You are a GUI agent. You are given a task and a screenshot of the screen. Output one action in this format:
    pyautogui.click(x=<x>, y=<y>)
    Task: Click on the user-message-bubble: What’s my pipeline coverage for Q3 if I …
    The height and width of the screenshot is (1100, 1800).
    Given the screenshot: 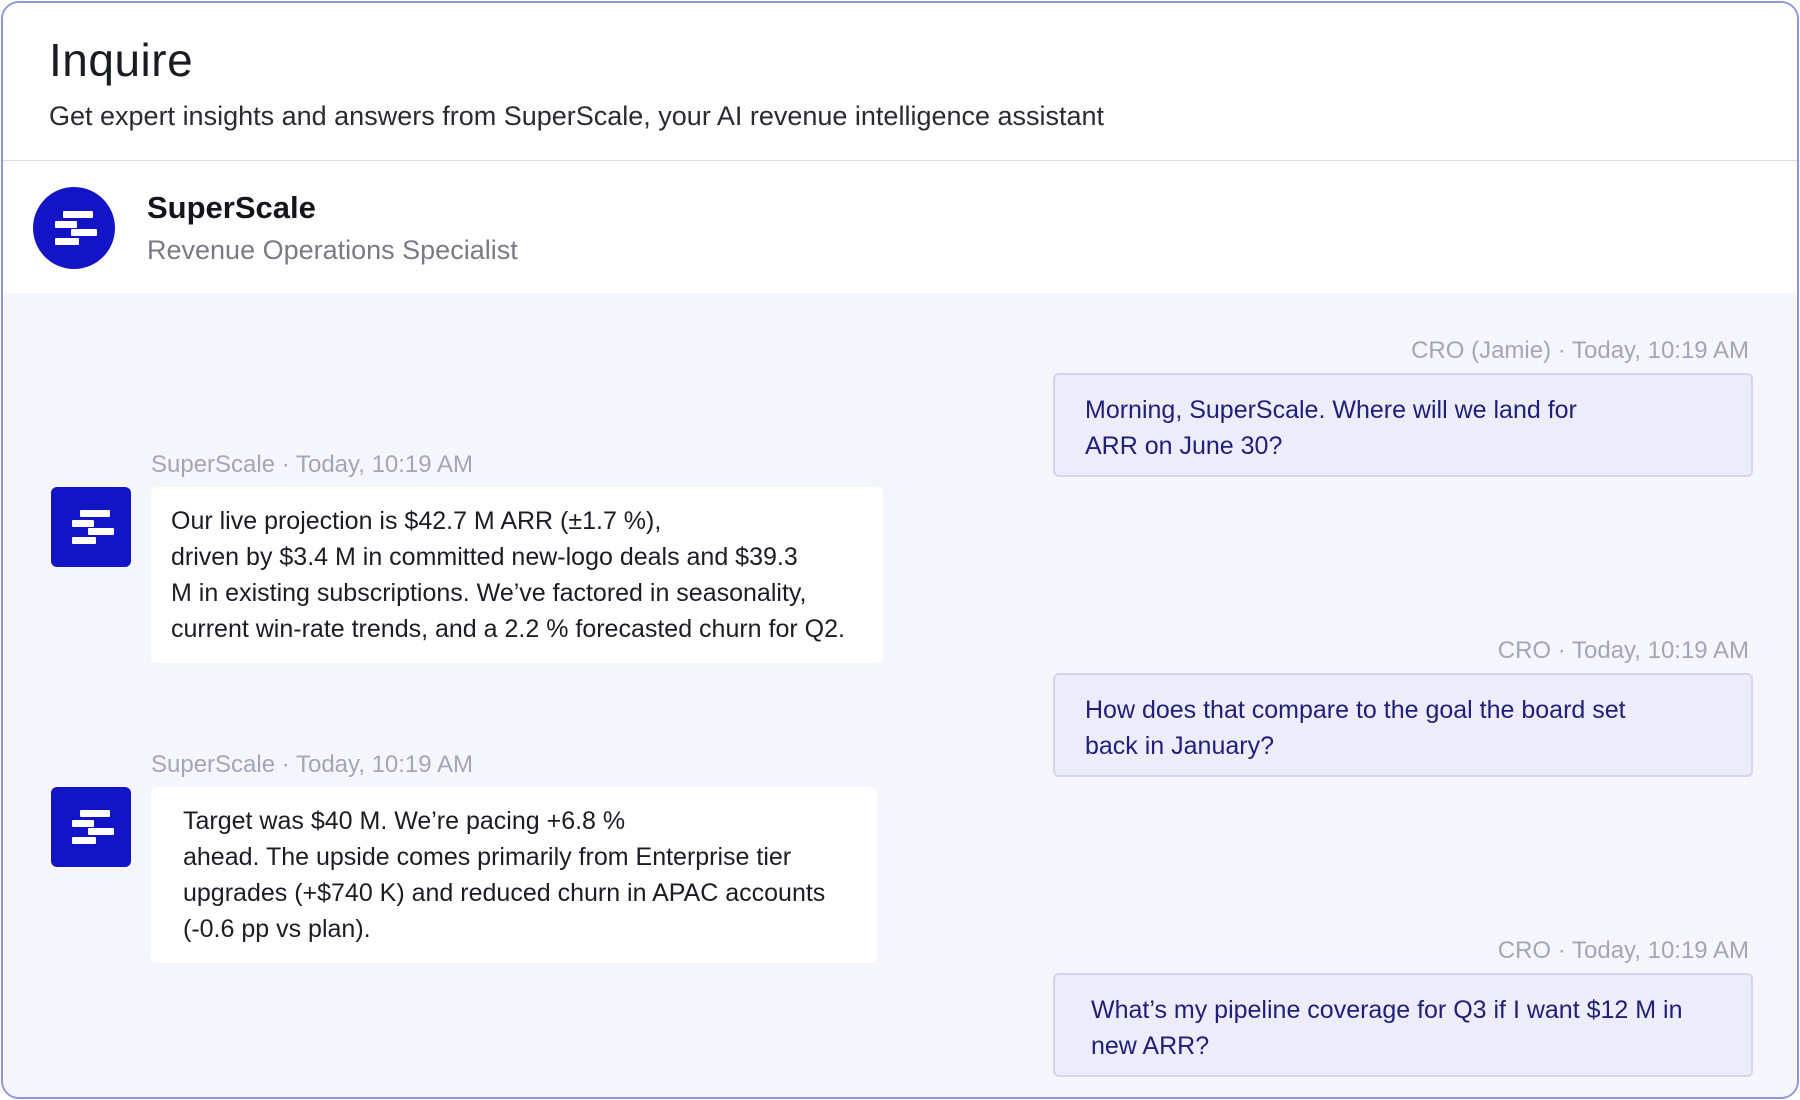 What is the action you would take?
    pyautogui.click(x=1403, y=1025)
    